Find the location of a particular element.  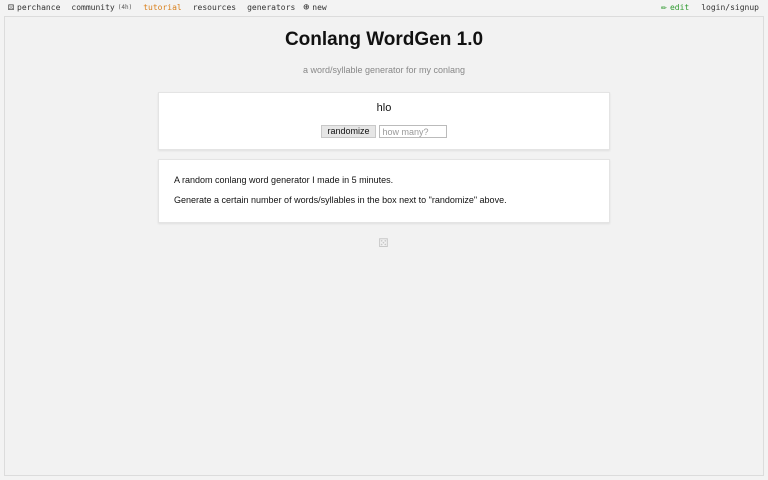

nav-resources: resources is located at coordinates (213, 8).